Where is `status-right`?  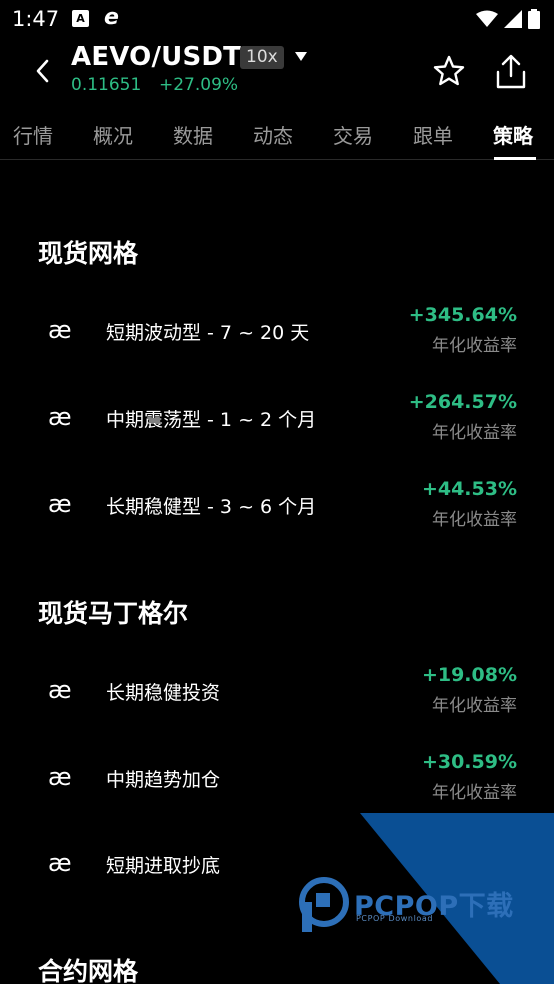
status-right is located at coordinates (508, 19).